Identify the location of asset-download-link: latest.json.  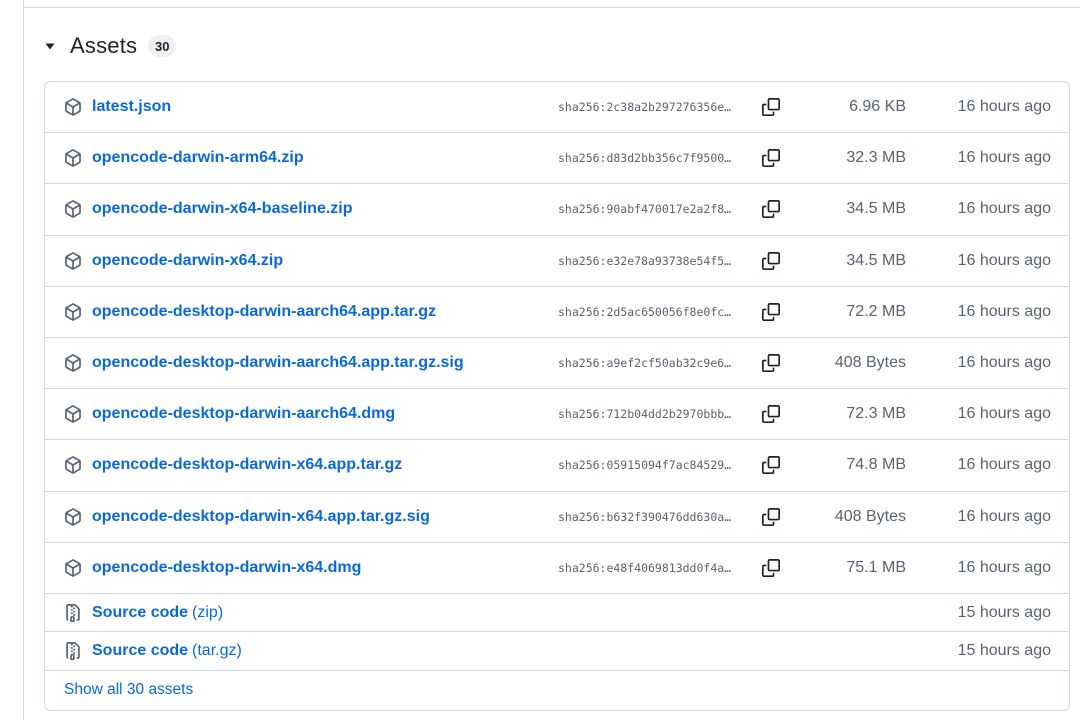
(131, 107).